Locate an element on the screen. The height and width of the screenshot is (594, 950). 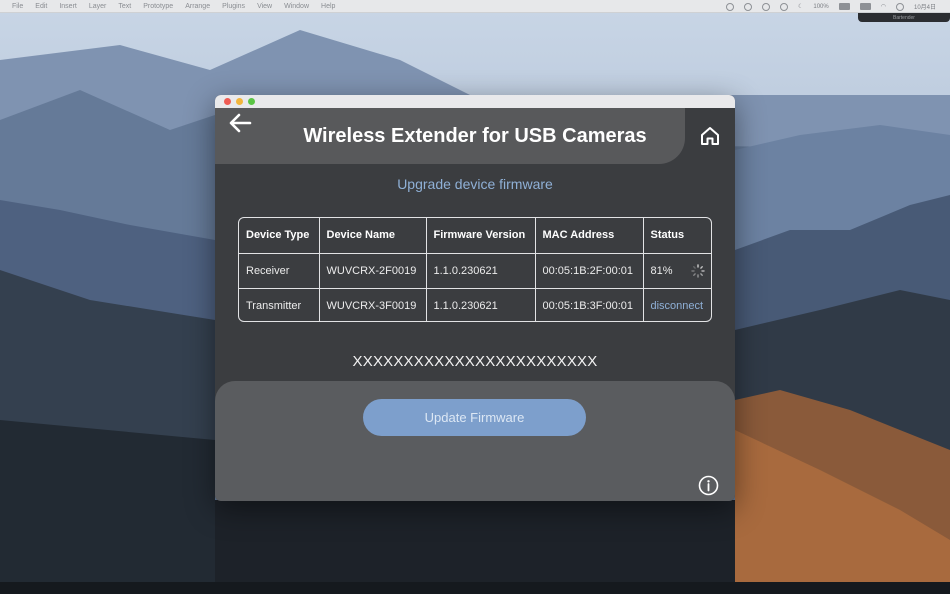
menu-file: File is located at coordinates (17, 6).